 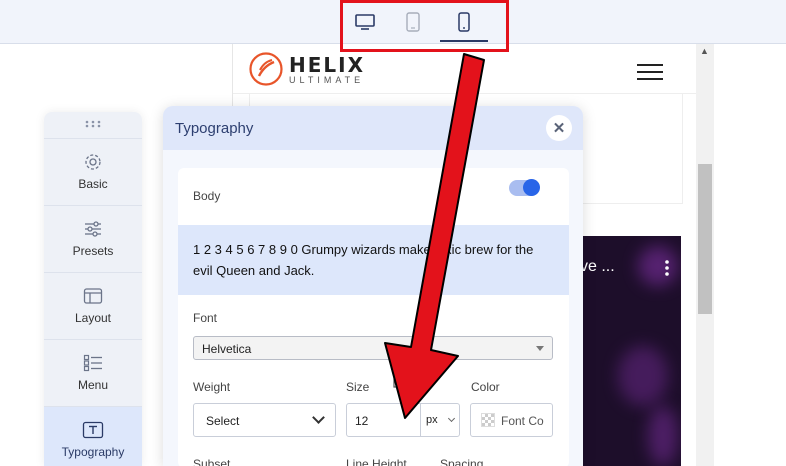 What do you see at coordinates (93, 250) in the screenshot?
I see `sidebar-item-label: Presets` at bounding box center [93, 250].